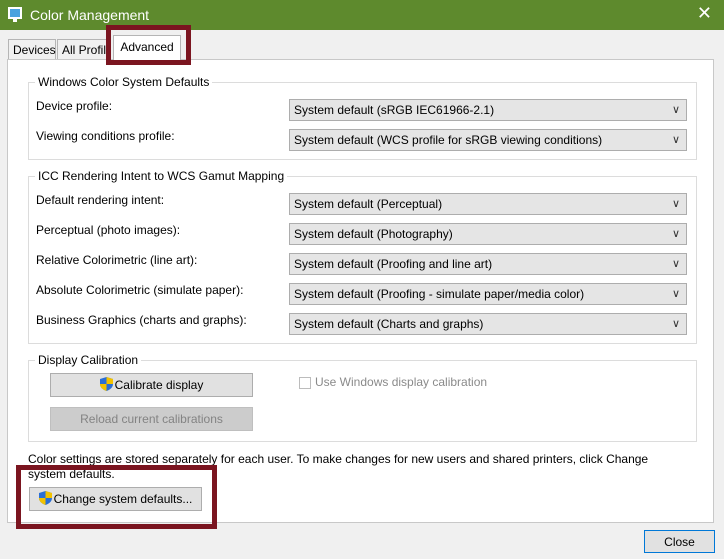  I want to click on calibrate-display-button: Calibrate display, so click(151, 385).